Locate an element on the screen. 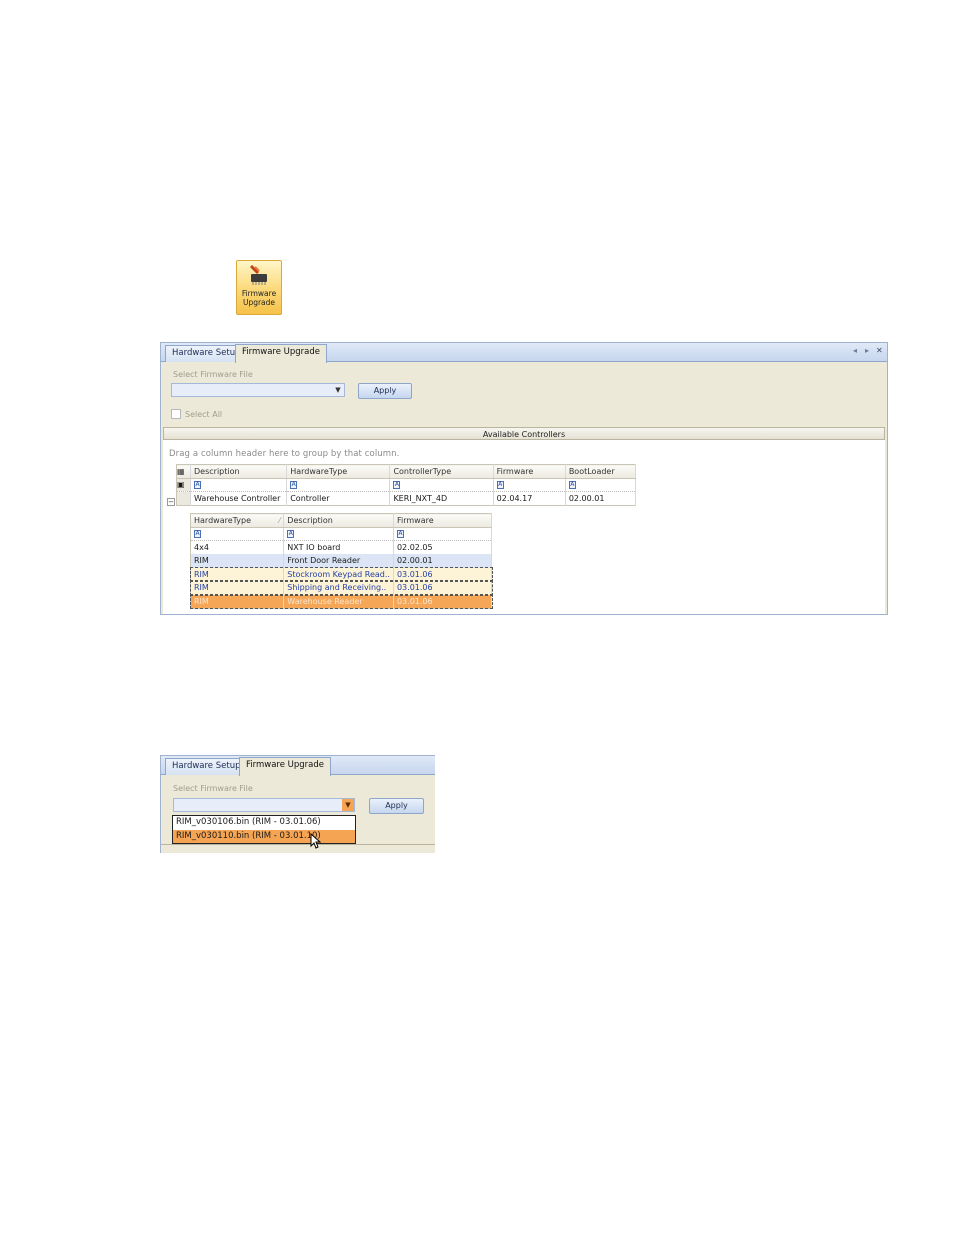  cell: Controller is located at coordinates (338, 498).